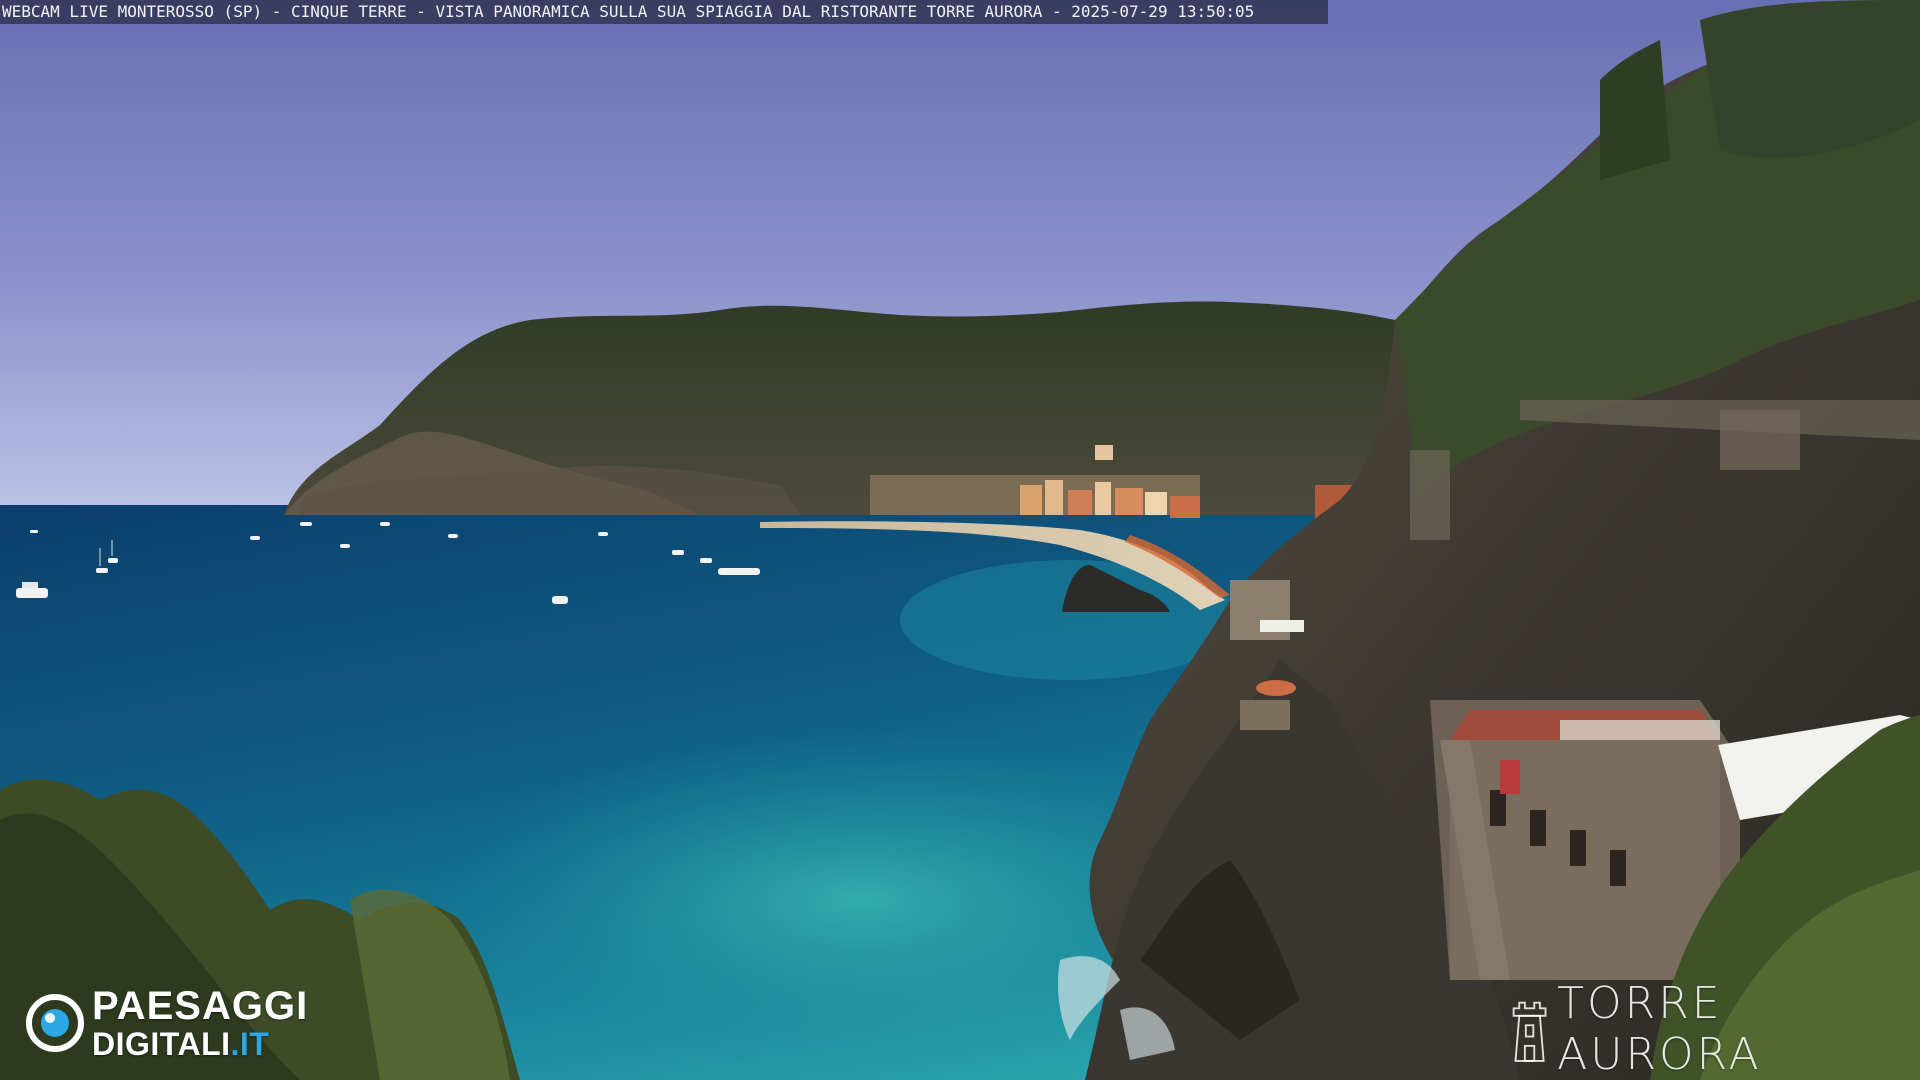 The height and width of the screenshot is (1080, 1920). Describe the element at coordinates (161, 1044) in the screenshot. I see `logo-line2-main: DIGITALI` at that location.